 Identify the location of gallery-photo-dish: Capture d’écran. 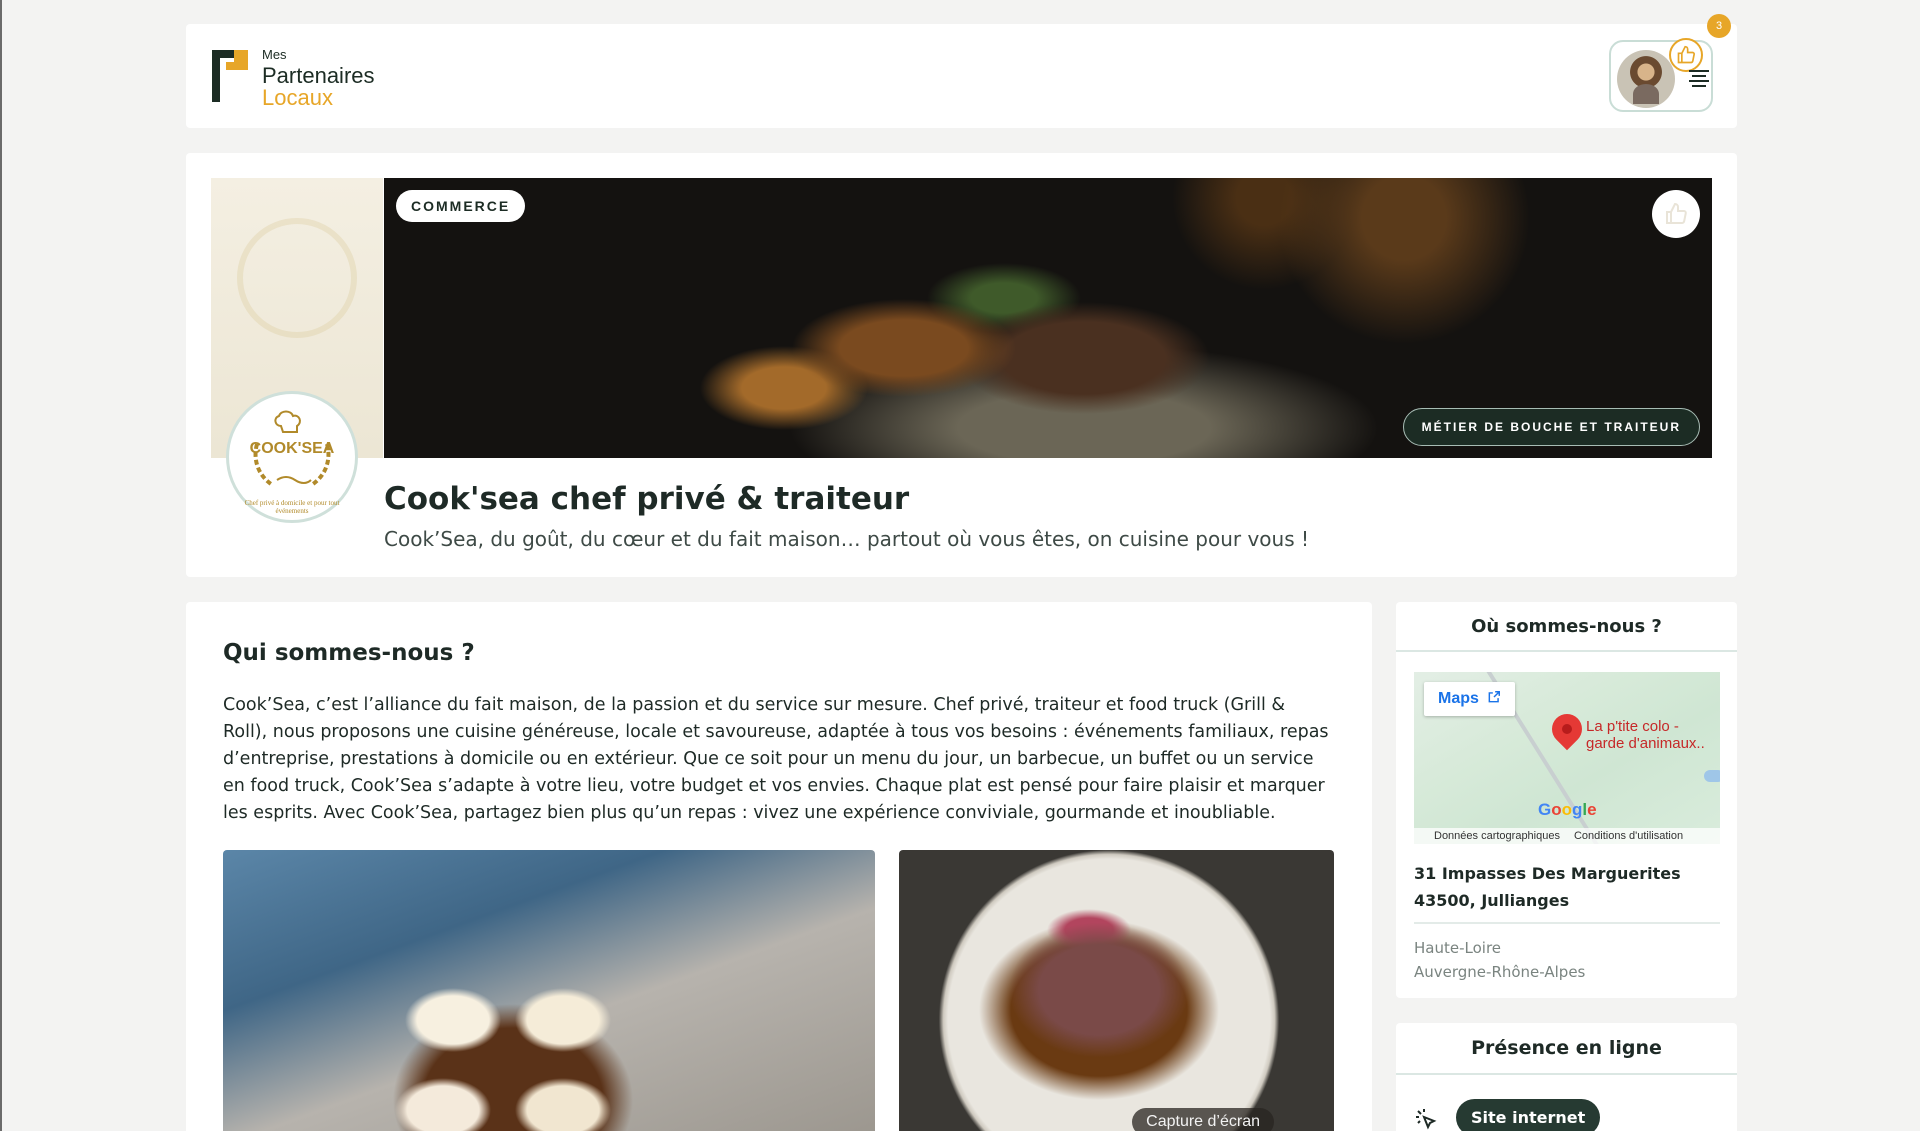
(1116, 990).